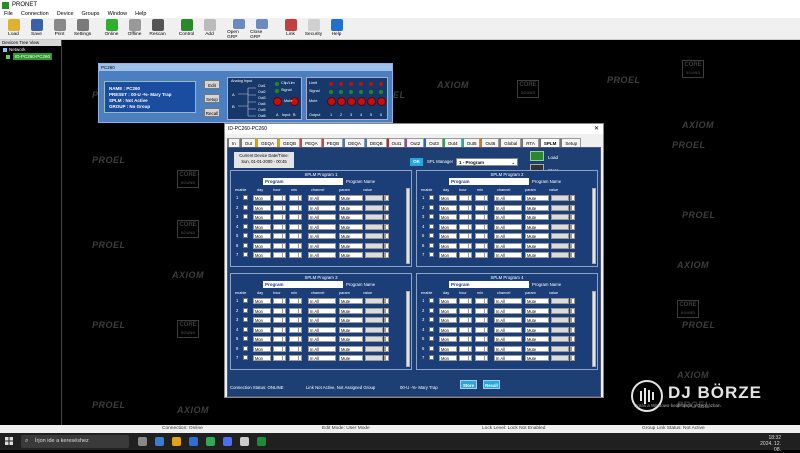  What do you see at coordinates (142, 441) in the screenshot?
I see `task-view-icon` at bounding box center [142, 441].